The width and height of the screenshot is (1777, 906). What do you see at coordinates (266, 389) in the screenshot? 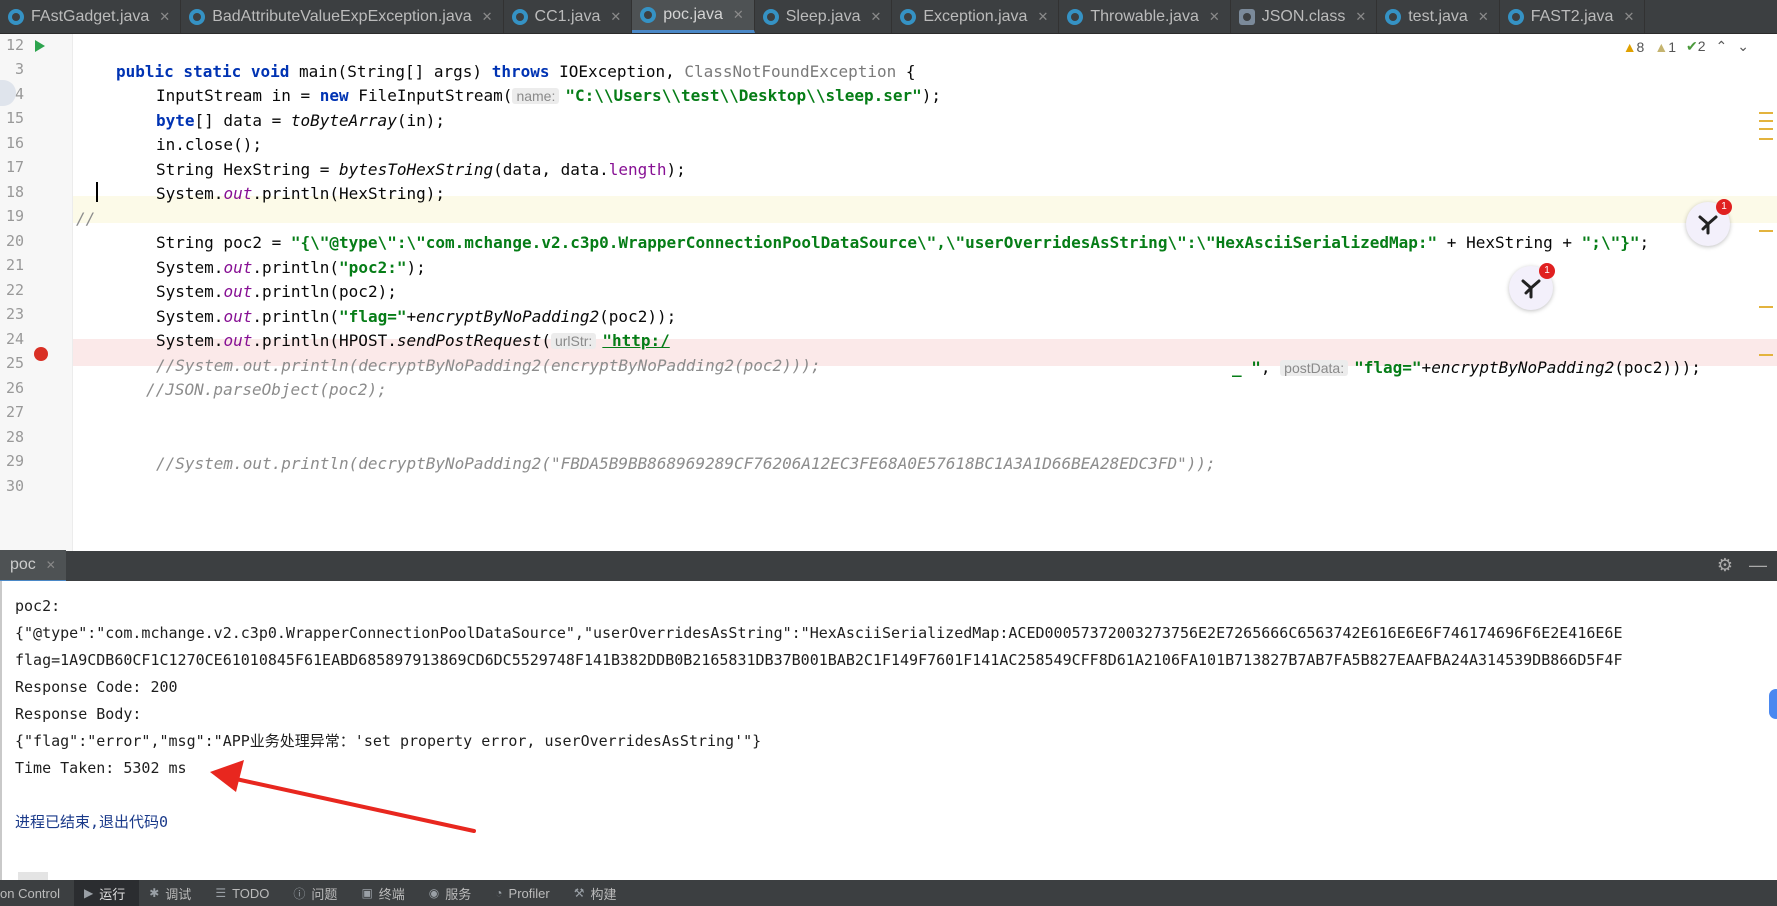
I see `code-line-25: //JSON.parseObject(poc2);` at bounding box center [266, 389].